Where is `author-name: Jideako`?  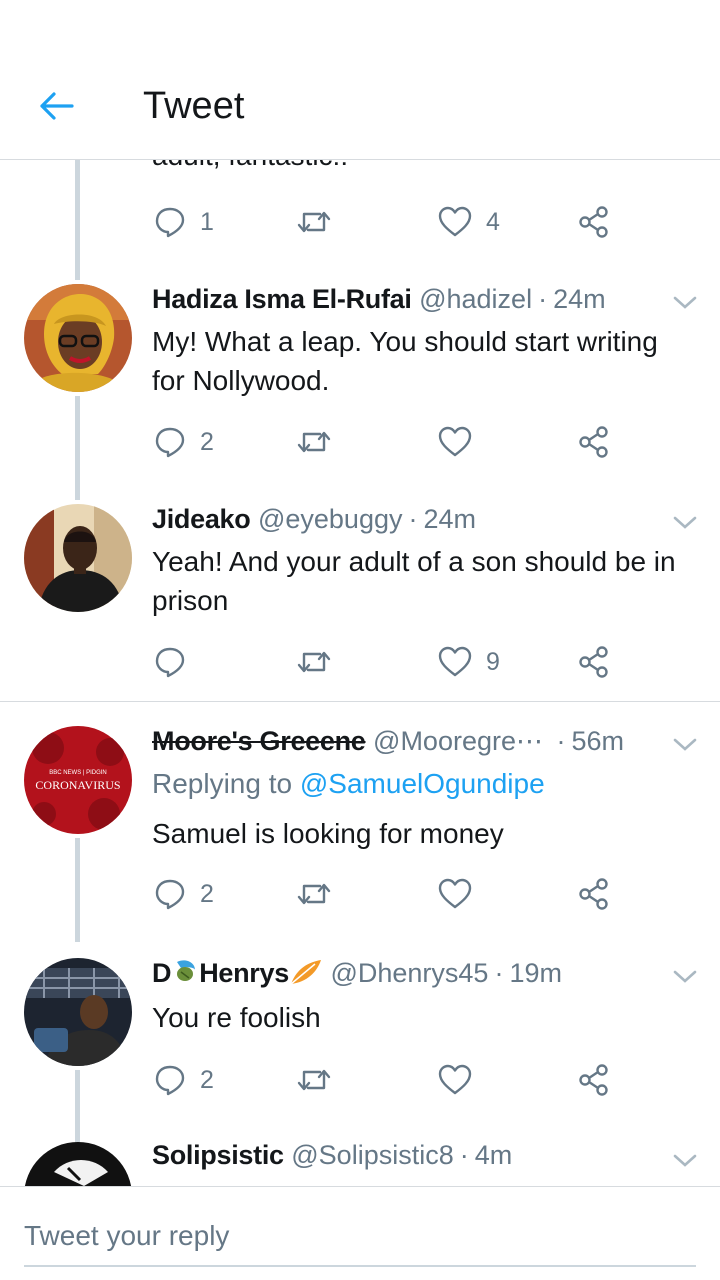 author-name: Jideako is located at coordinates (201, 519).